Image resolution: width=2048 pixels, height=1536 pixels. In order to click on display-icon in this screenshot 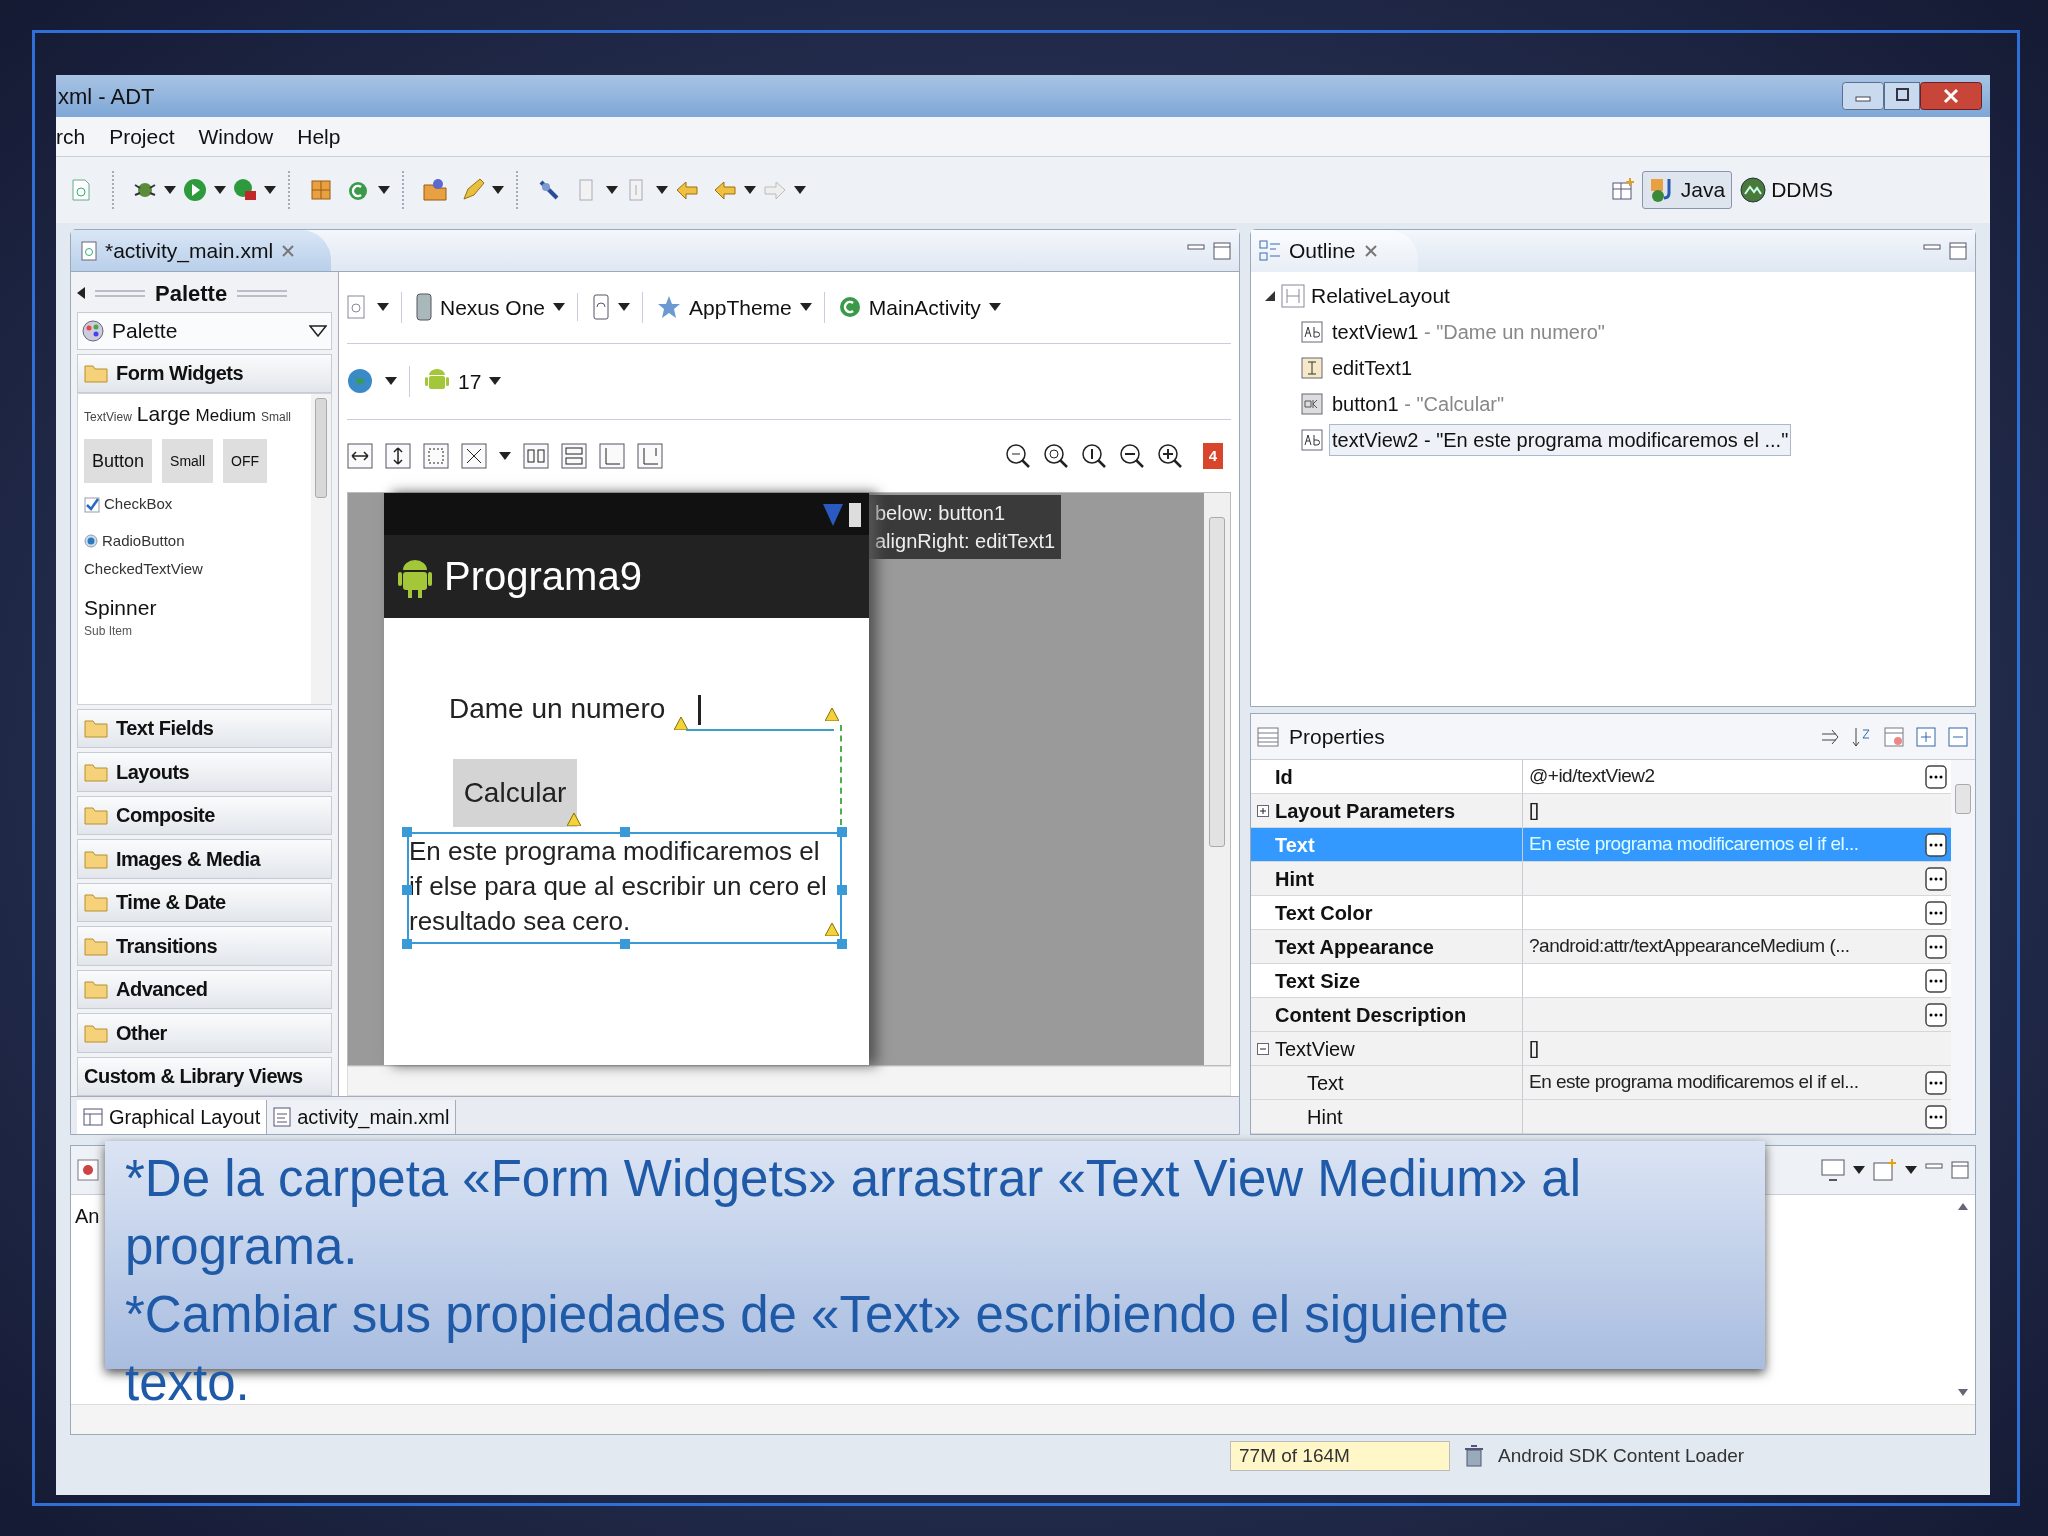, I will do `click(1833, 1170)`.